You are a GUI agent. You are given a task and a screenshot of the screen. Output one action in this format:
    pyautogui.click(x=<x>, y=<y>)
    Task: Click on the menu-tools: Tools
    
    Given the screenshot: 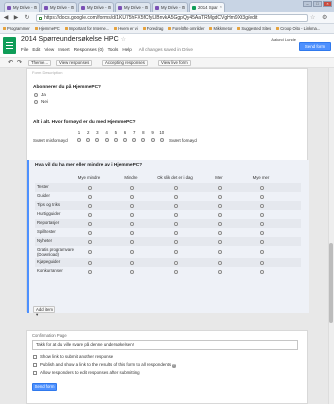 What is the action you would take?
    pyautogui.click(x=113, y=49)
    